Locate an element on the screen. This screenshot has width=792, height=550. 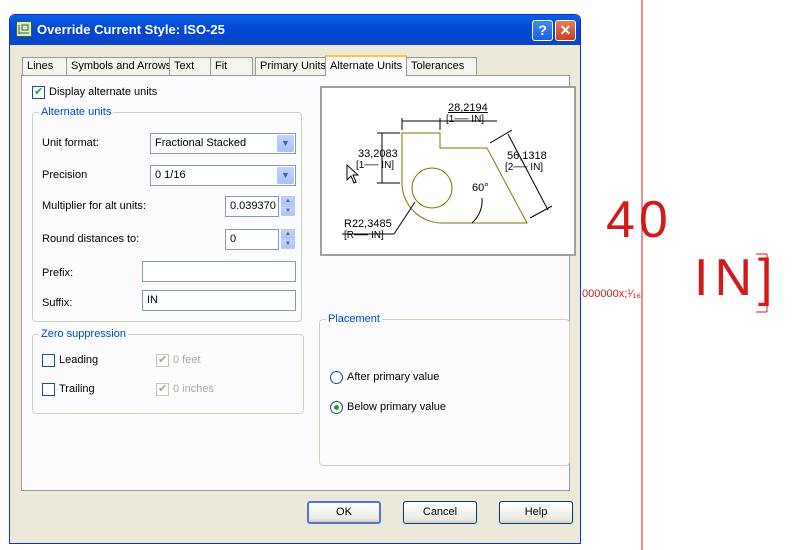
drawing-unit-text: IN] is located at coordinates (736, 278).